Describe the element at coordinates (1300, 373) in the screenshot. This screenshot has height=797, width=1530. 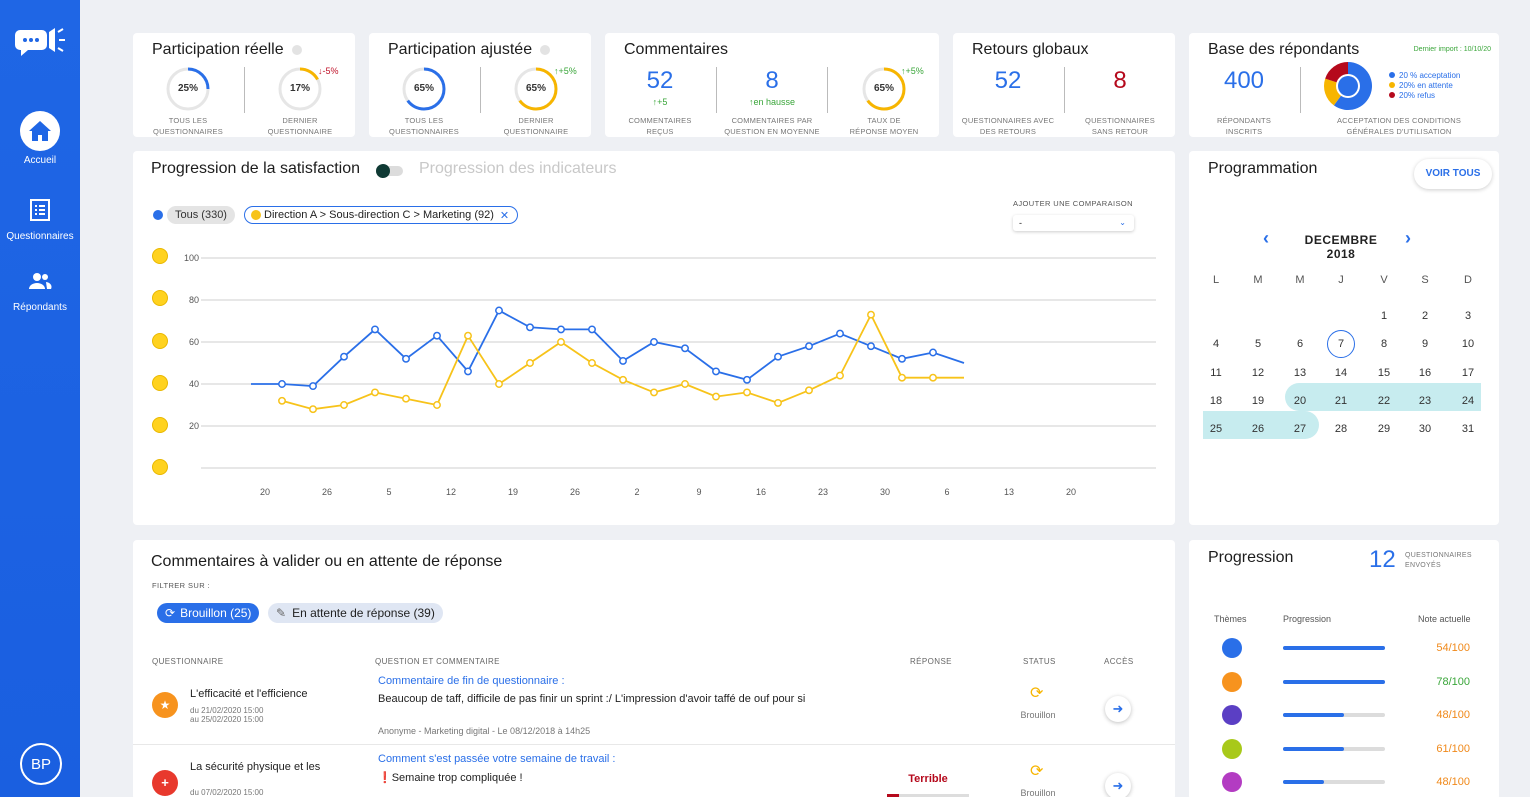
I see `calendar-day: 13` at that location.